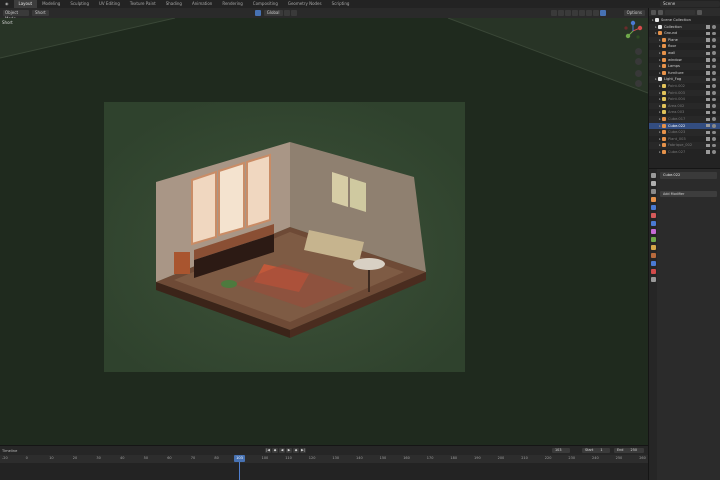  I want to click on object-tab-icon, so click(653, 223).